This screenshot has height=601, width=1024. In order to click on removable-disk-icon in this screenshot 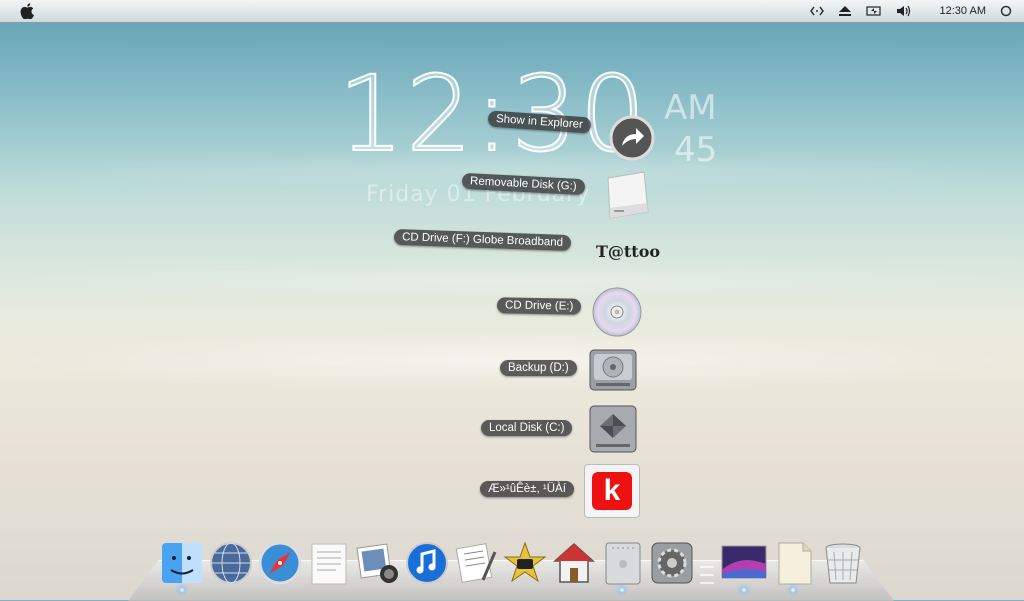, I will do `click(626, 197)`.